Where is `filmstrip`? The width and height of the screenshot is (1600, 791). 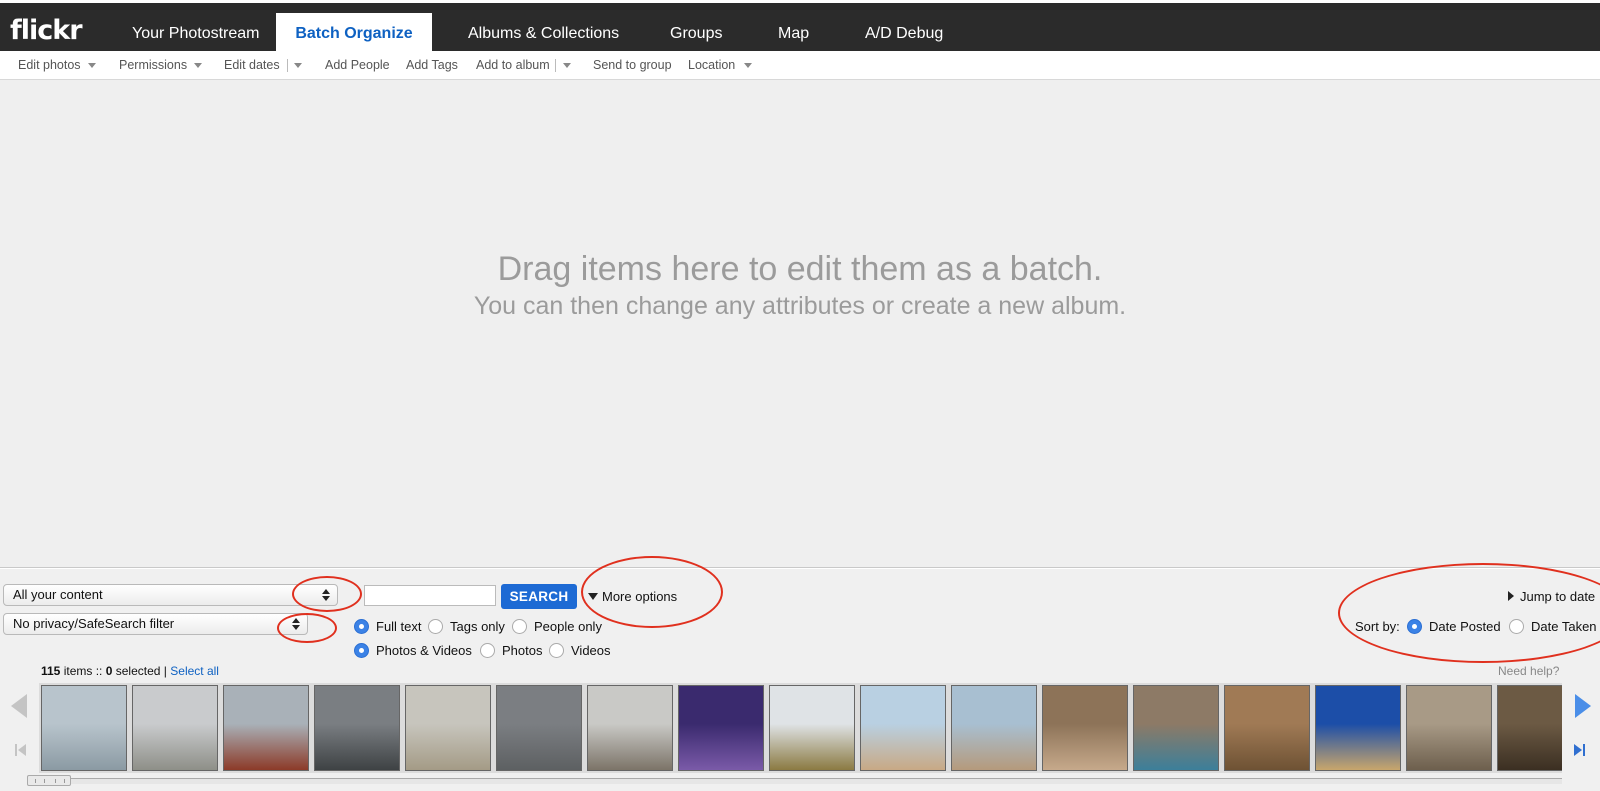
filmstrip is located at coordinates (800, 728).